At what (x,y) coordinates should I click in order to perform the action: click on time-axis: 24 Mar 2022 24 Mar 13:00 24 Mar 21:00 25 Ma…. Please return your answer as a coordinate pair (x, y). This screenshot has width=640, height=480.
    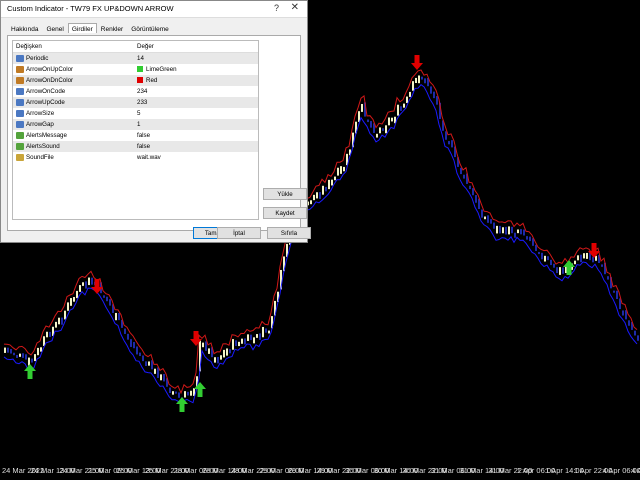
    Looking at the image, I should click on (320, 471).